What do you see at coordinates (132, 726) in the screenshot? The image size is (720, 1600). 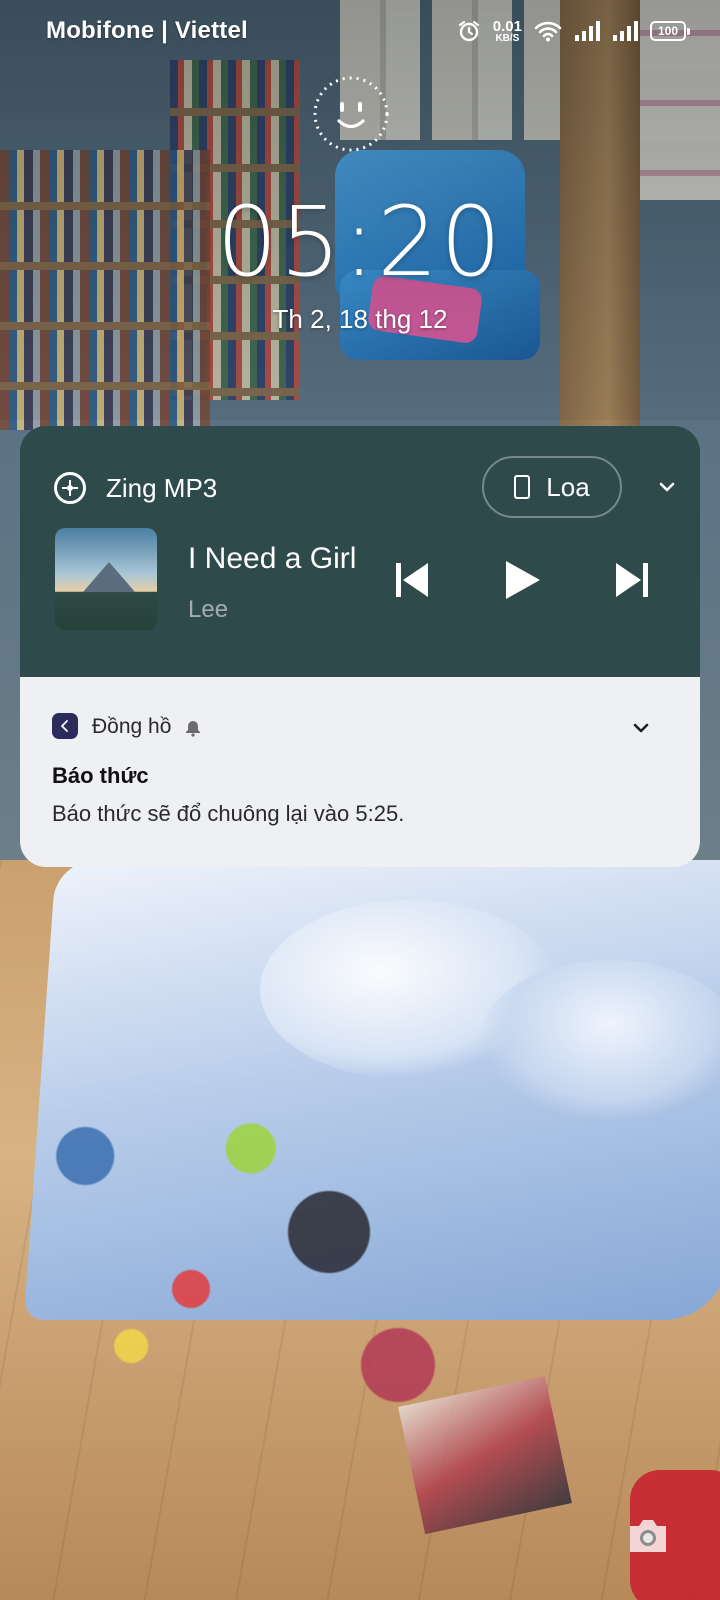 I see `notification-app-name: Đồng hồ` at bounding box center [132, 726].